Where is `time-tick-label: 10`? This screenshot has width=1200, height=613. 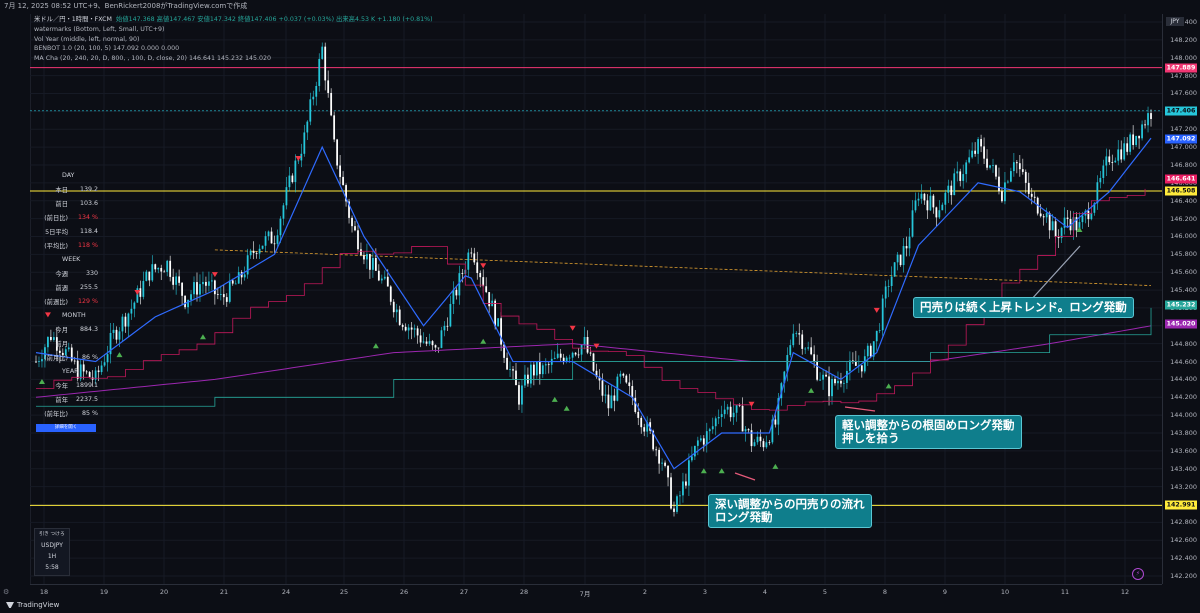 time-tick-label: 10 is located at coordinates (1005, 592).